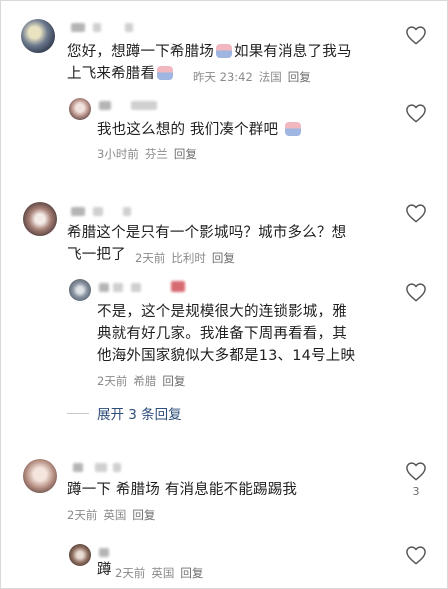  What do you see at coordinates (156, 154) in the screenshot?
I see `location: 芬兰` at bounding box center [156, 154].